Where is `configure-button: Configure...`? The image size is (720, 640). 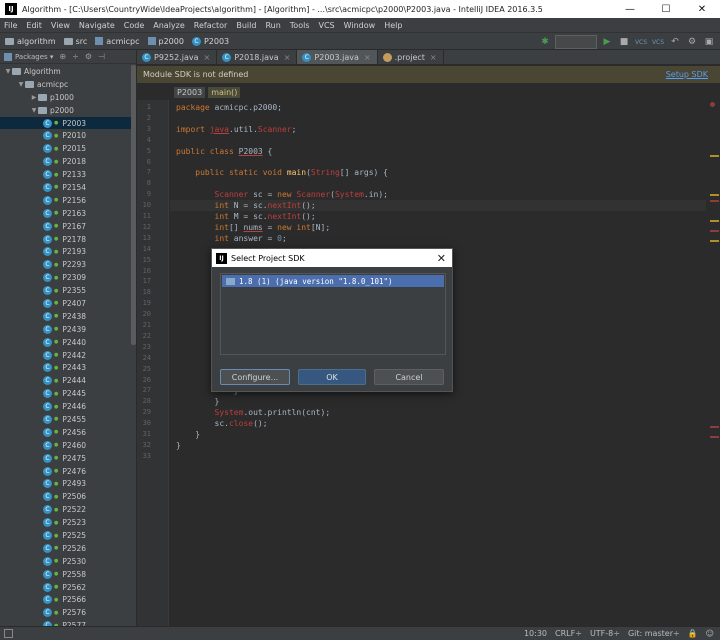
configure-button: Configure... is located at coordinates (255, 377).